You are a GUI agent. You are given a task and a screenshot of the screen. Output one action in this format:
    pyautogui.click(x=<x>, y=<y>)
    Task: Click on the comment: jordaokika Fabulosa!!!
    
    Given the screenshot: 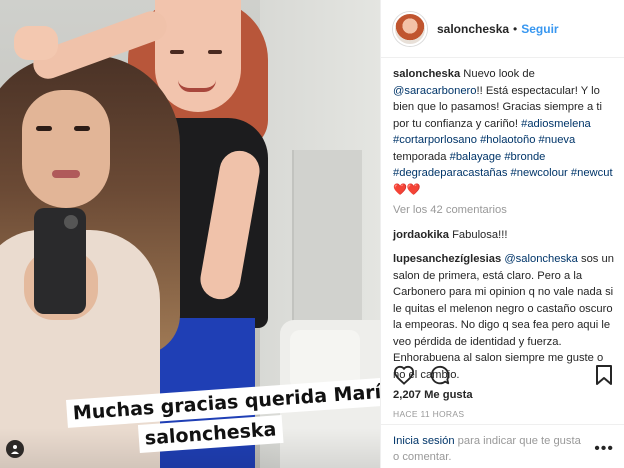 What is the action you would take?
    pyautogui.click(x=503, y=235)
    